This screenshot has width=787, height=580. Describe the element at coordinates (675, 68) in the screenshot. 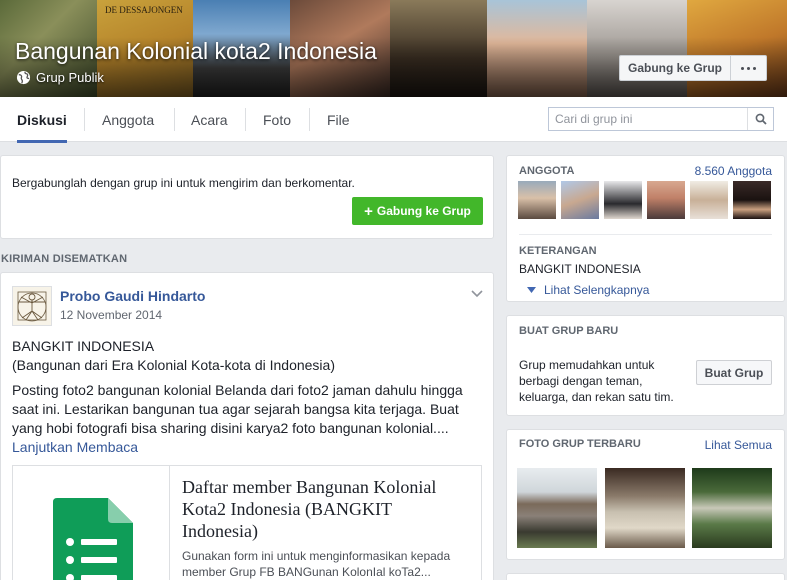

I see `join-group-button: Gabung ke Grup` at that location.